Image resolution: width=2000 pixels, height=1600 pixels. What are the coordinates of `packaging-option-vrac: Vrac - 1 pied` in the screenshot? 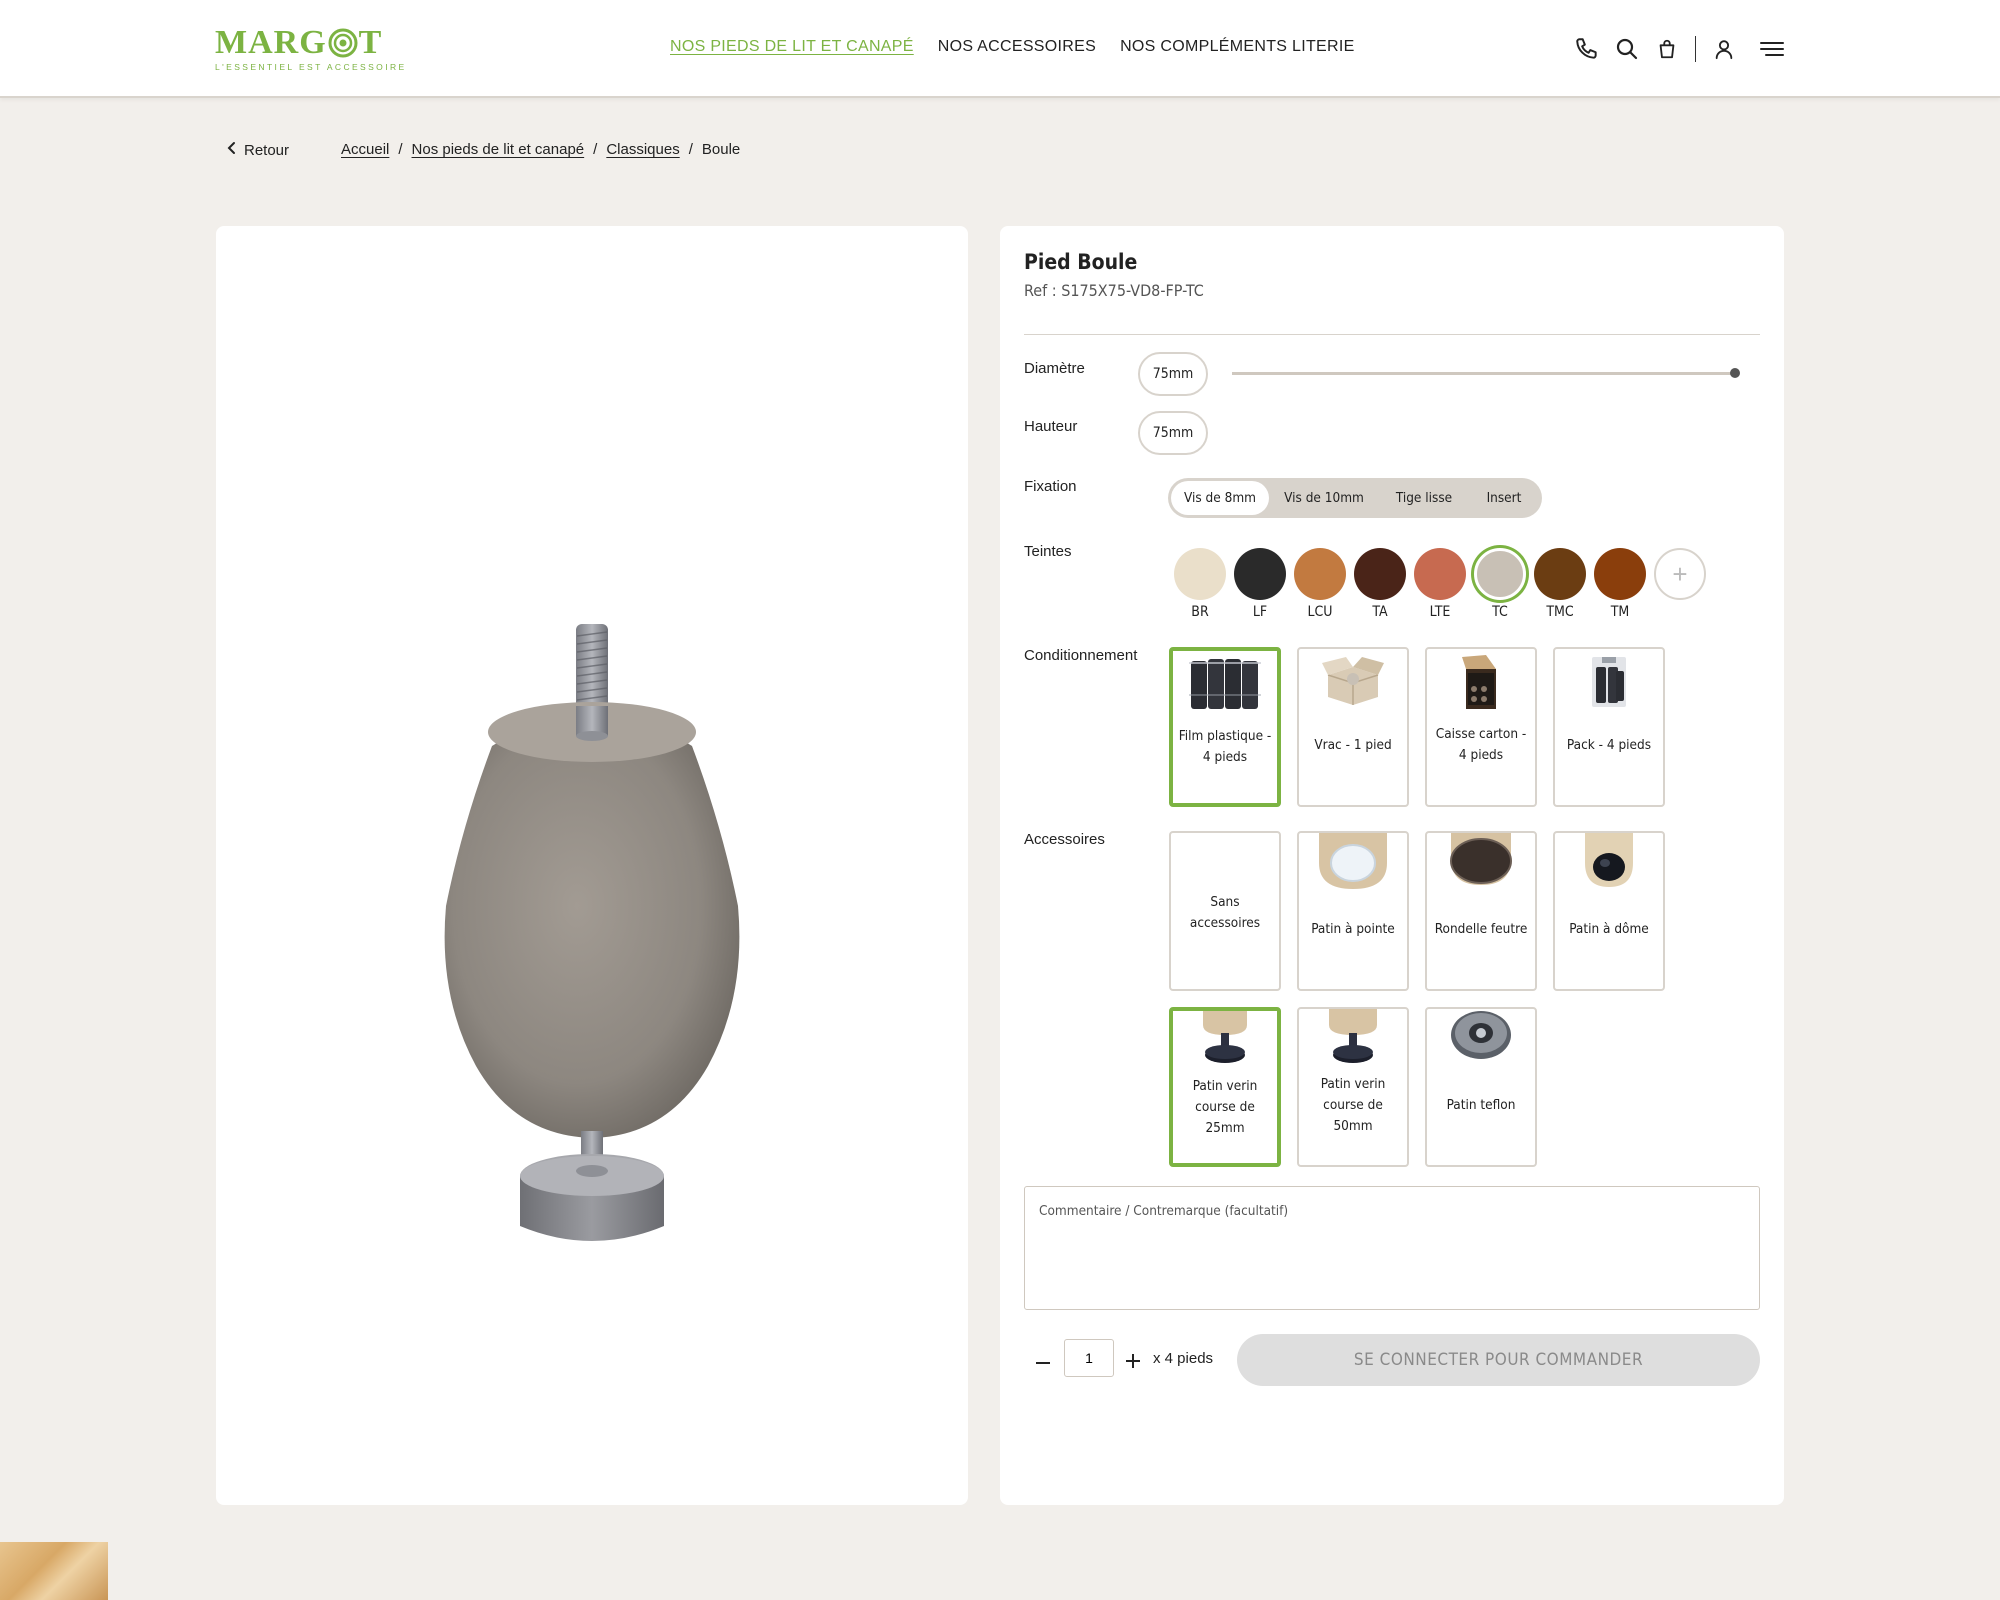 It's located at (1353, 727).